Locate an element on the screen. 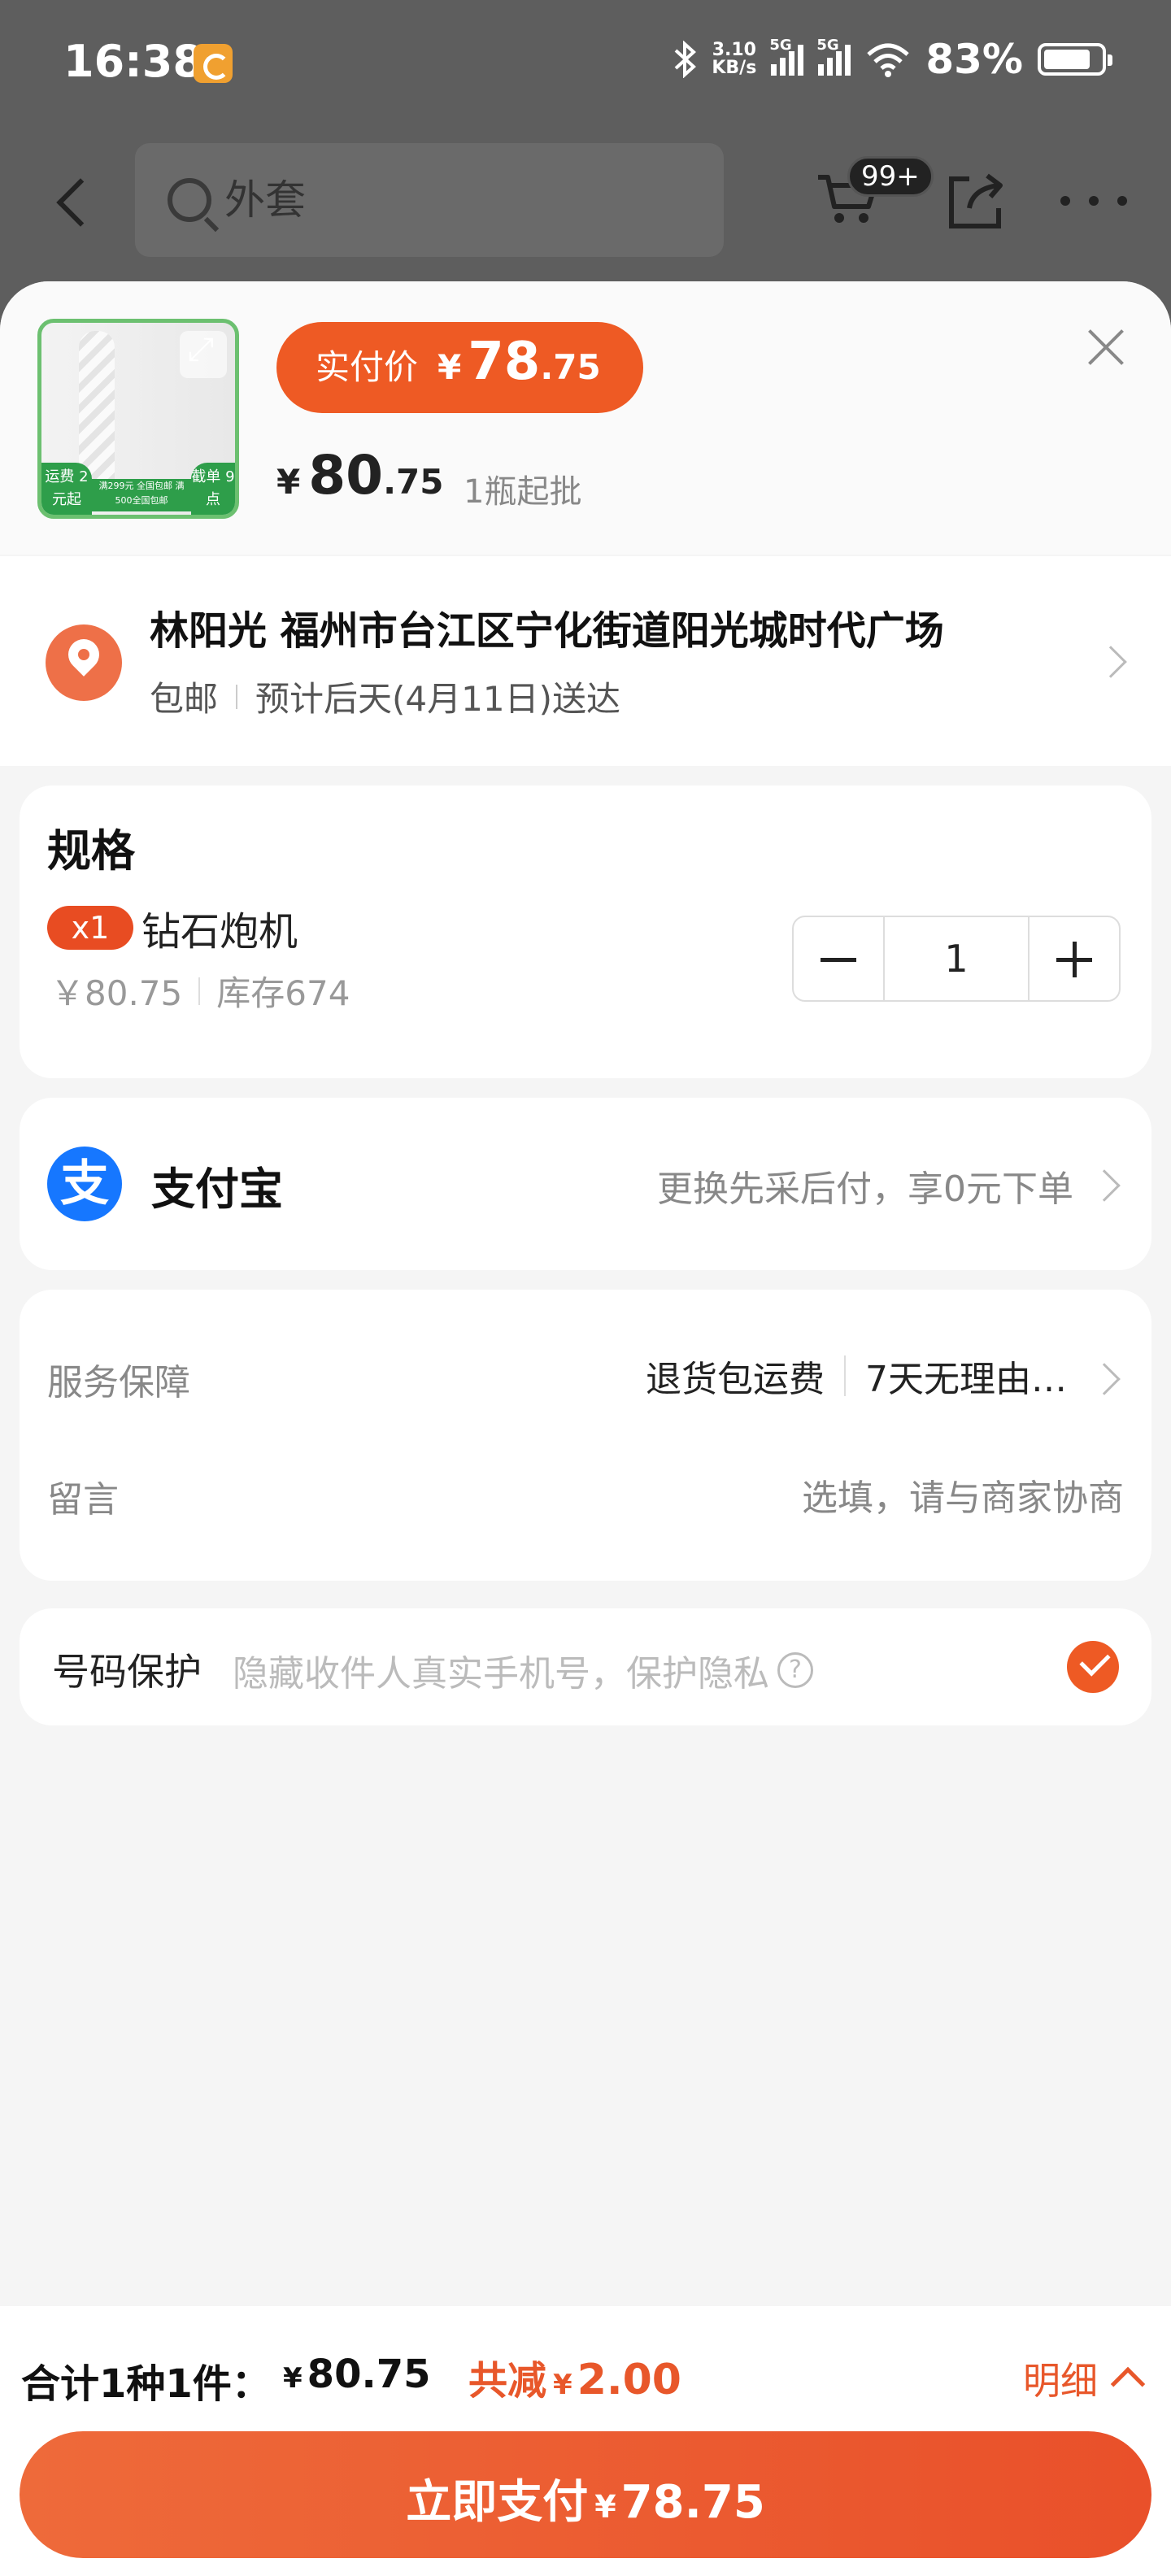 Image resolution: width=1171 pixels, height=2576 pixels. help-icon: ? is located at coordinates (795, 1670).